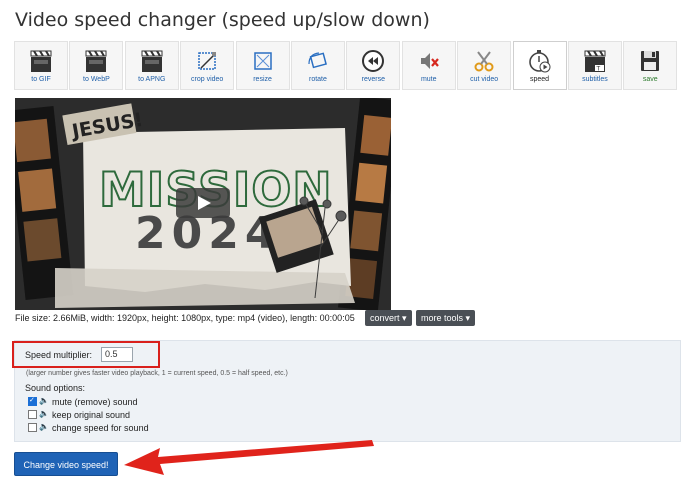 The image size is (700, 488). Describe the element at coordinates (428, 79) in the screenshot. I see `tool-label: mute` at that location.